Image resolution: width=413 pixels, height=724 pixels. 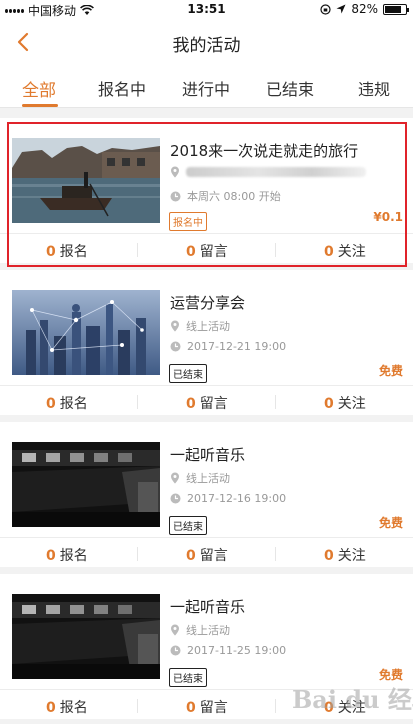 I want to click on tab-bar: 全部 报名中 进行中 已结束 违规, so click(x=206, y=86).